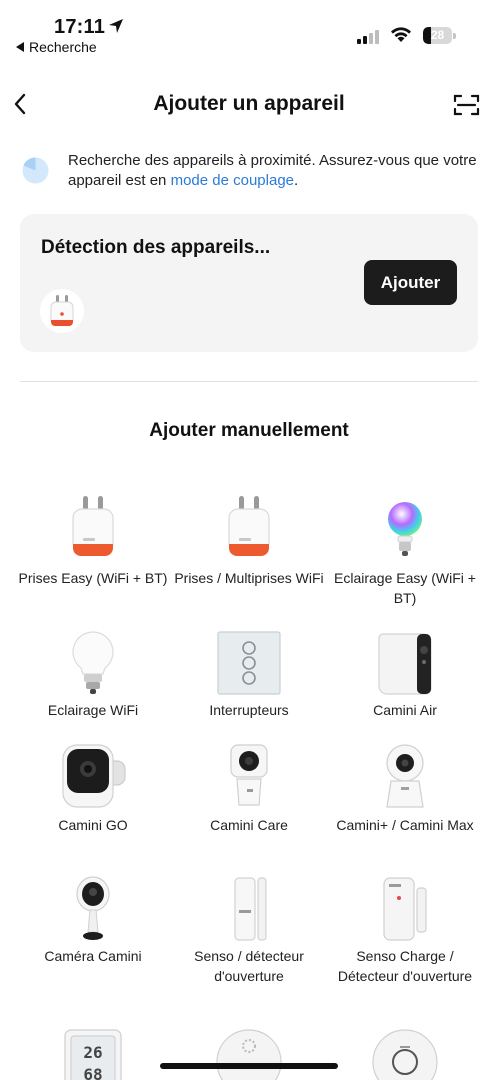 The image size is (498, 1080). Describe the element at coordinates (249, 825) in the screenshot. I see `device-tile-label: Camini Care` at that location.